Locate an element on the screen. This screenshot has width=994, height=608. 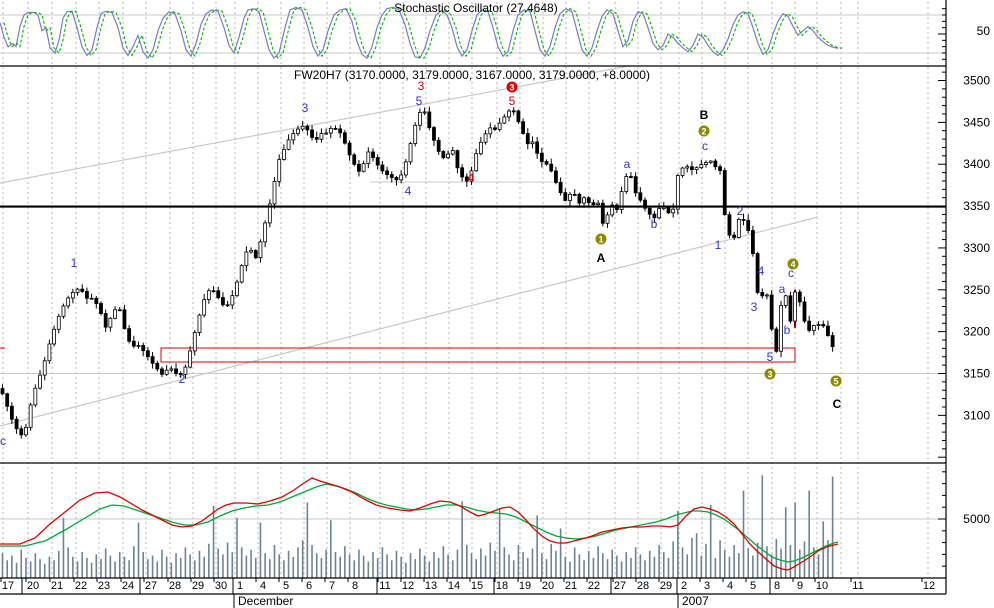
volume-ma-fast-line is located at coordinates (419, 524).